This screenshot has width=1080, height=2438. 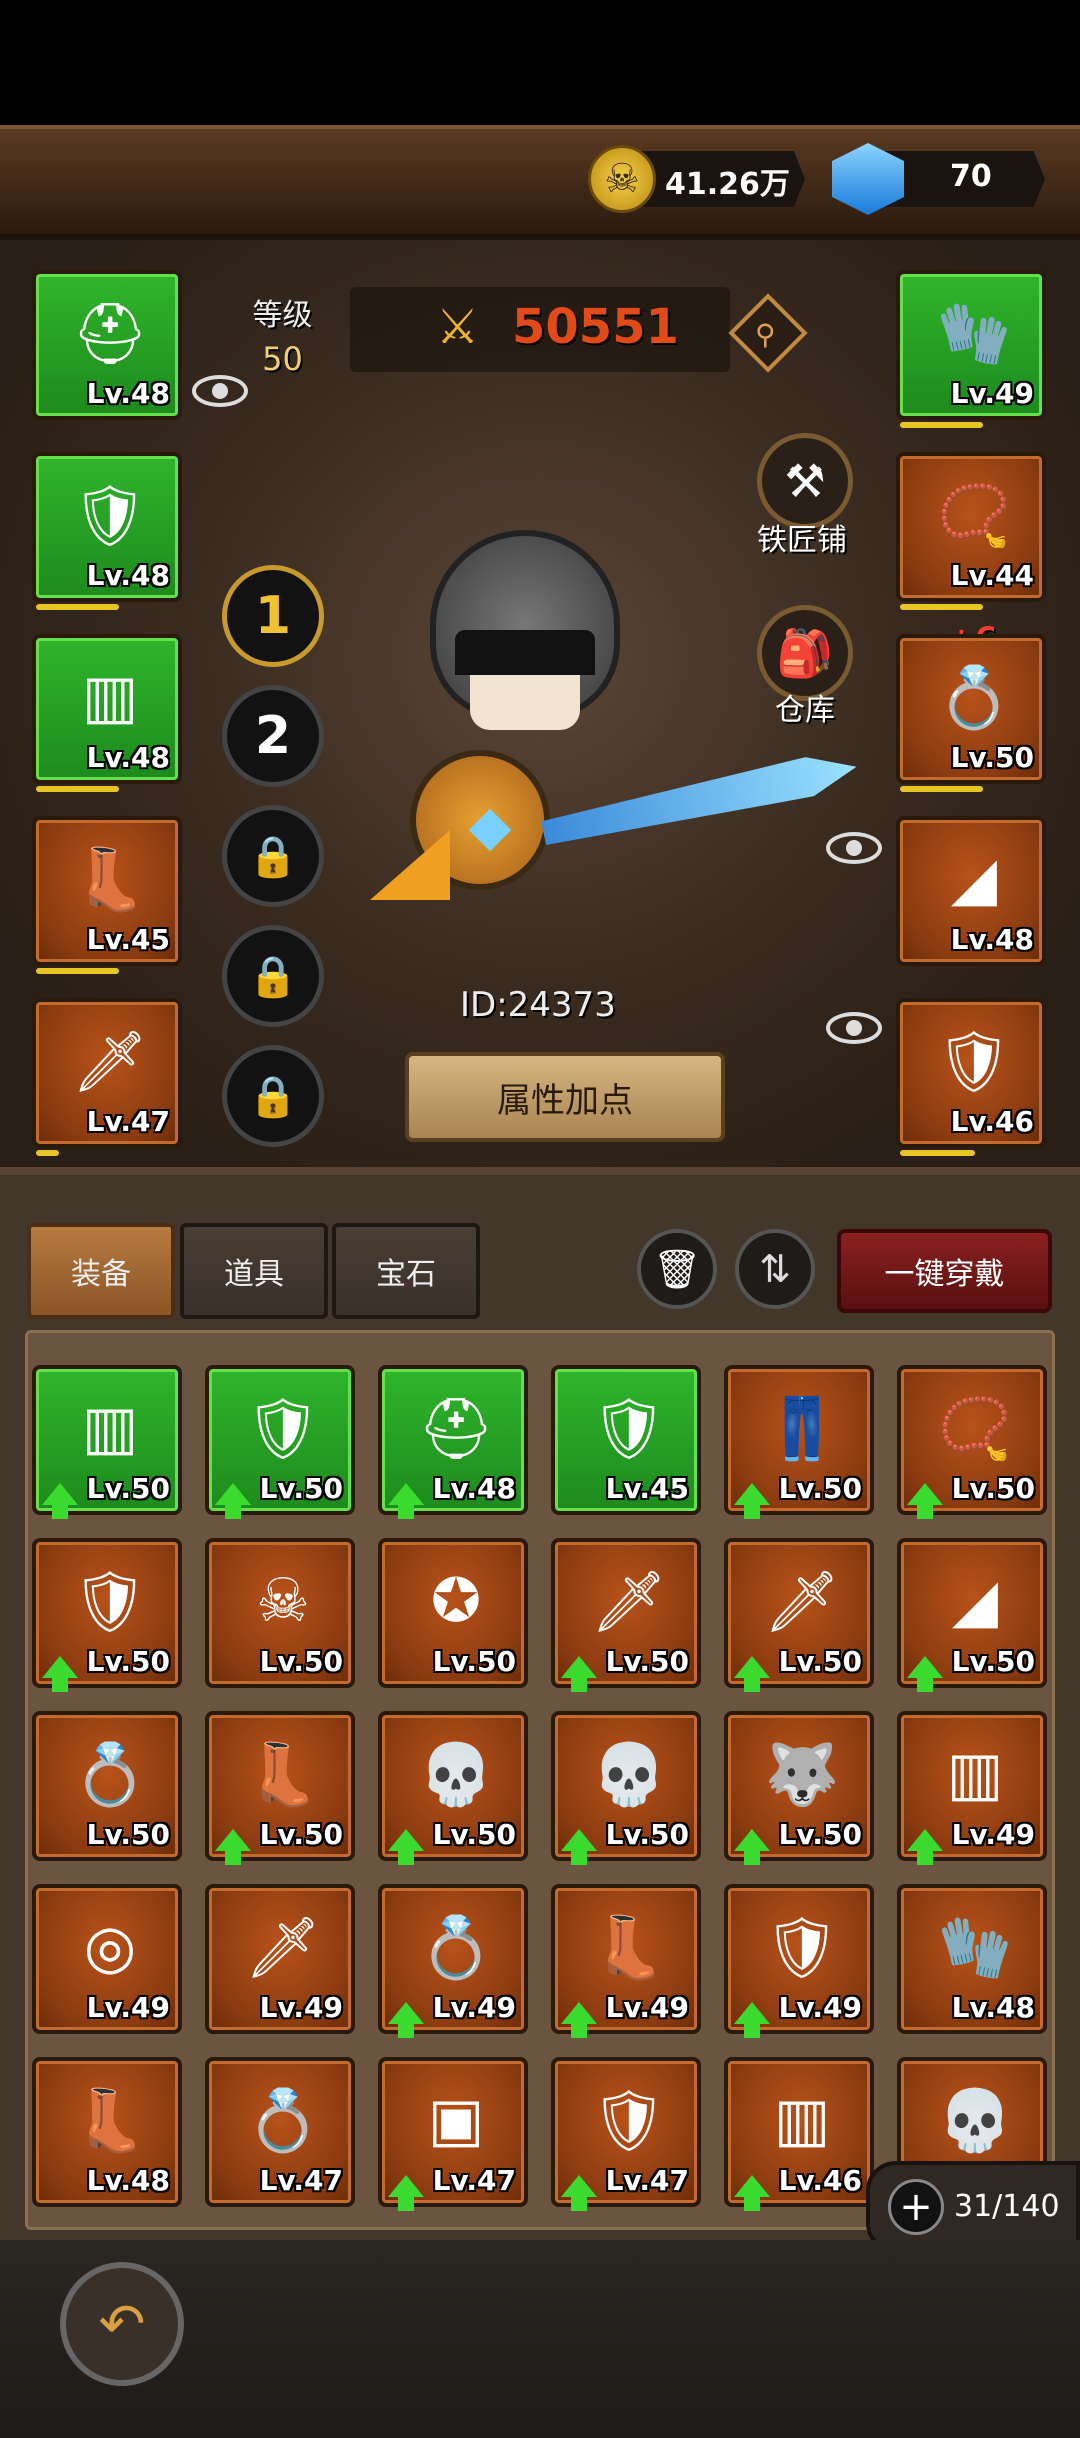 What do you see at coordinates (799, 1442) in the screenshot?
I see `inventory-slot: 👖 Lv.50` at bounding box center [799, 1442].